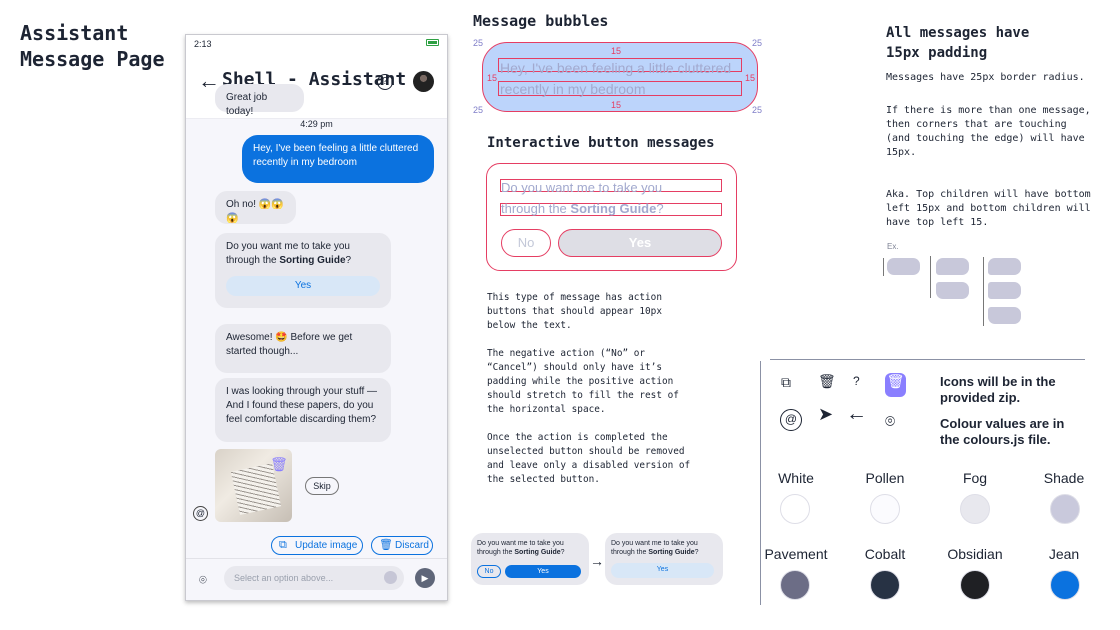 This screenshot has width=1120, height=630. Describe the element at coordinates (543, 571) in the screenshot. I see `before-yes-button: Yes` at that location.